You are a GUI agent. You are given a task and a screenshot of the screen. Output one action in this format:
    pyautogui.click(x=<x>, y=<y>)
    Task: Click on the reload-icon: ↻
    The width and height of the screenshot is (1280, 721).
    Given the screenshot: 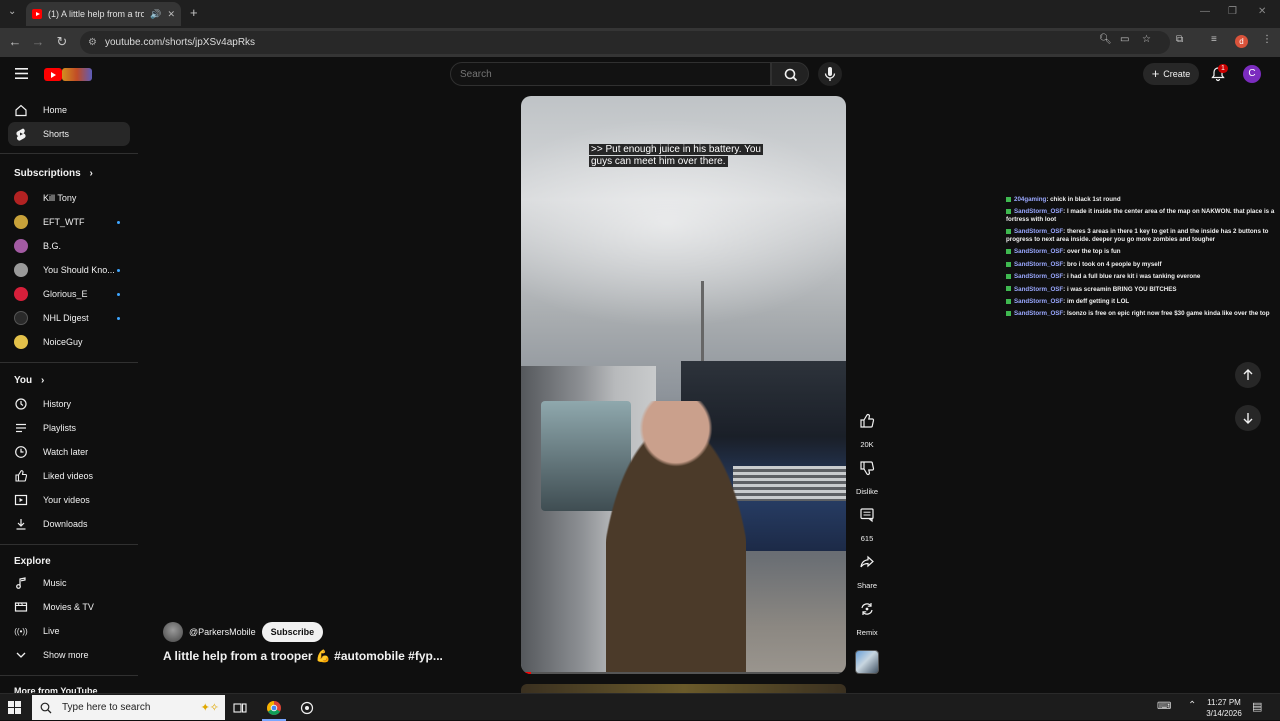 What is the action you would take?
    pyautogui.click(x=62, y=42)
    